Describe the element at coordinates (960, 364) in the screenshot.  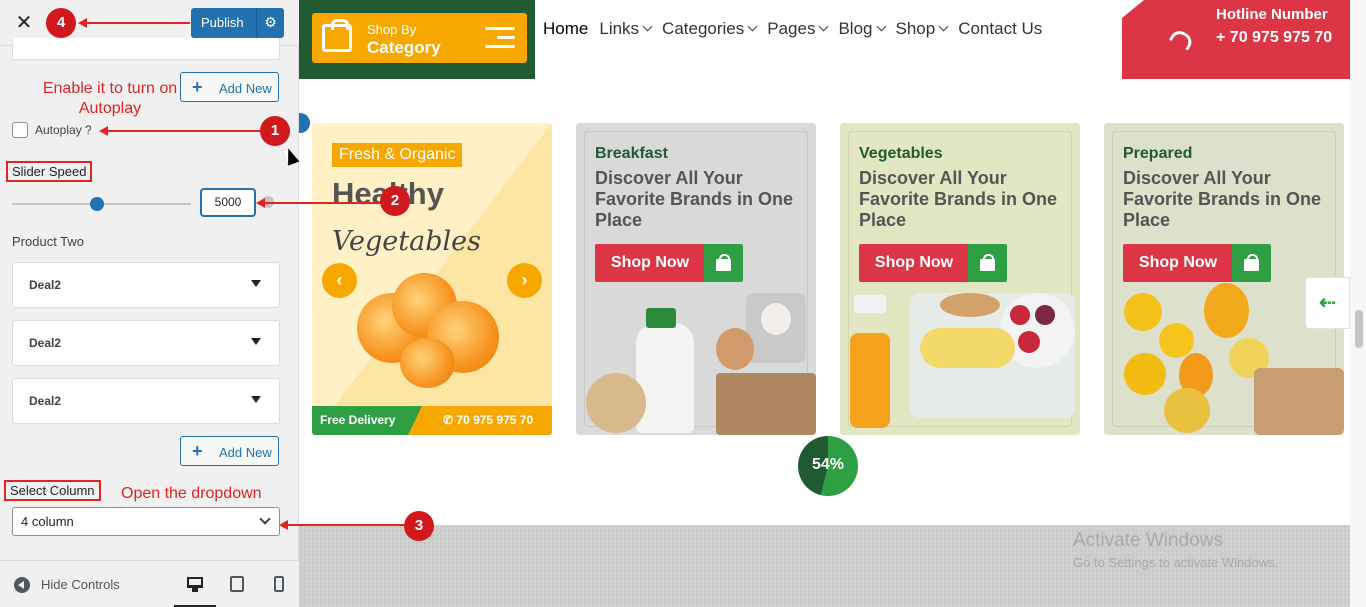
I see `vegetables-image` at that location.